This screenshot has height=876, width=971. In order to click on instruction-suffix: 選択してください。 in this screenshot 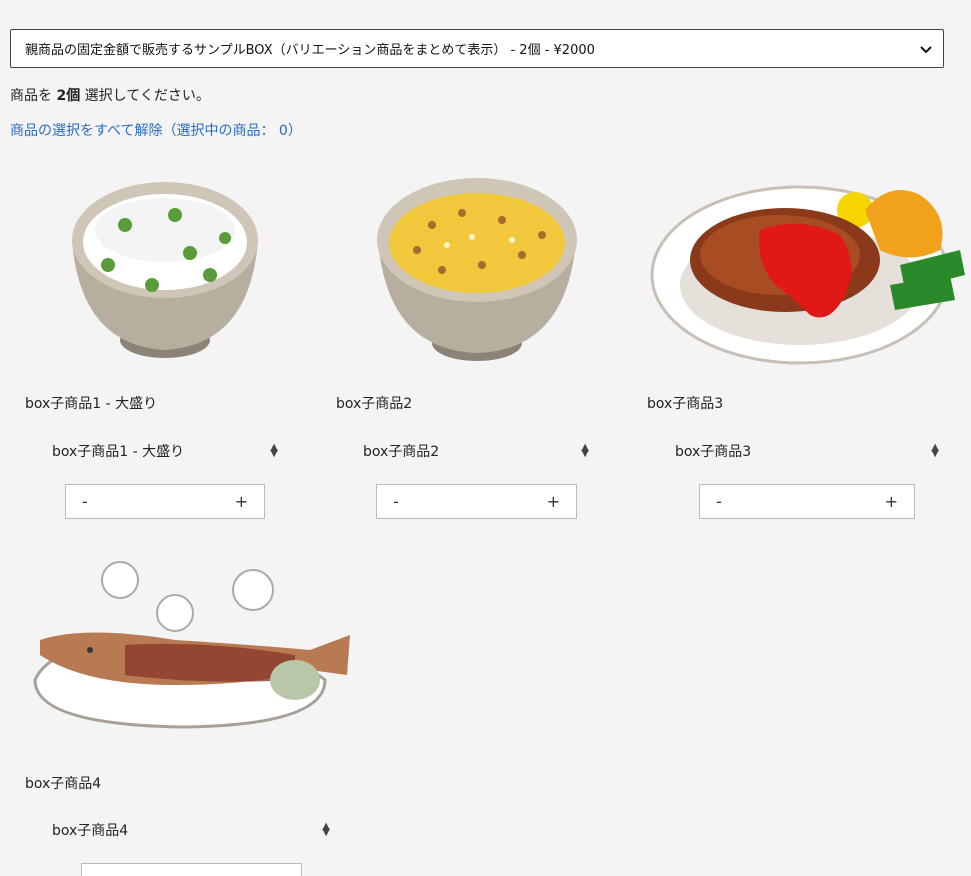, I will do `click(147, 96)`.